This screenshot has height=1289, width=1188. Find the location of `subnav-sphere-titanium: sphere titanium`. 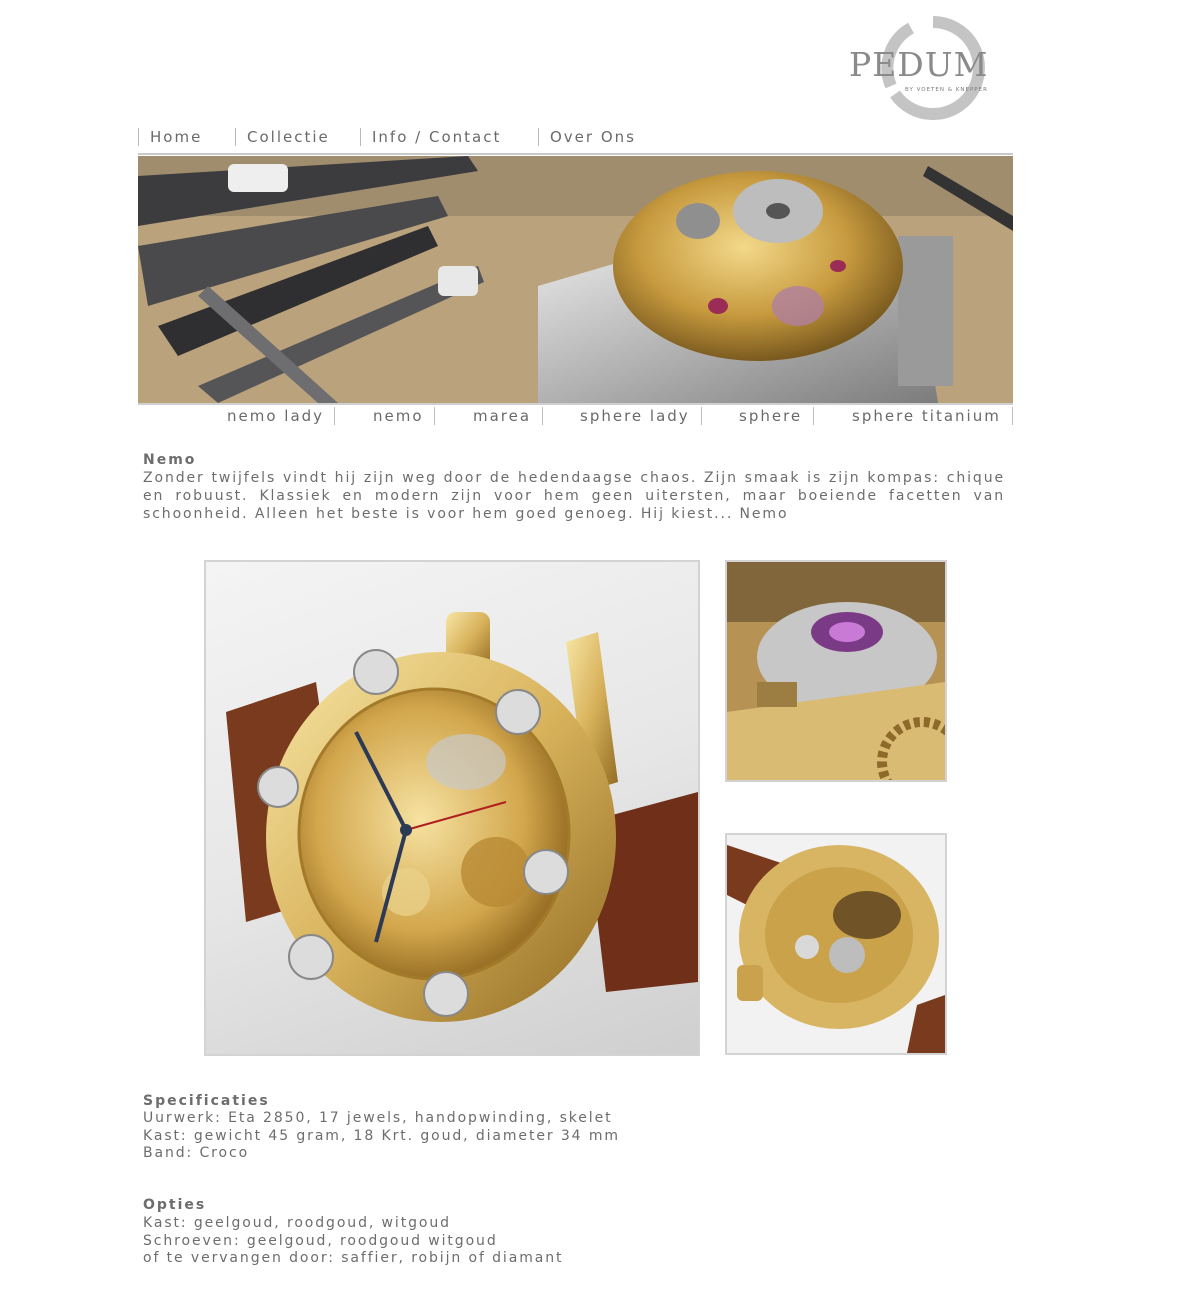

subnav-sphere-titanium: sphere titanium is located at coordinates (926, 415).